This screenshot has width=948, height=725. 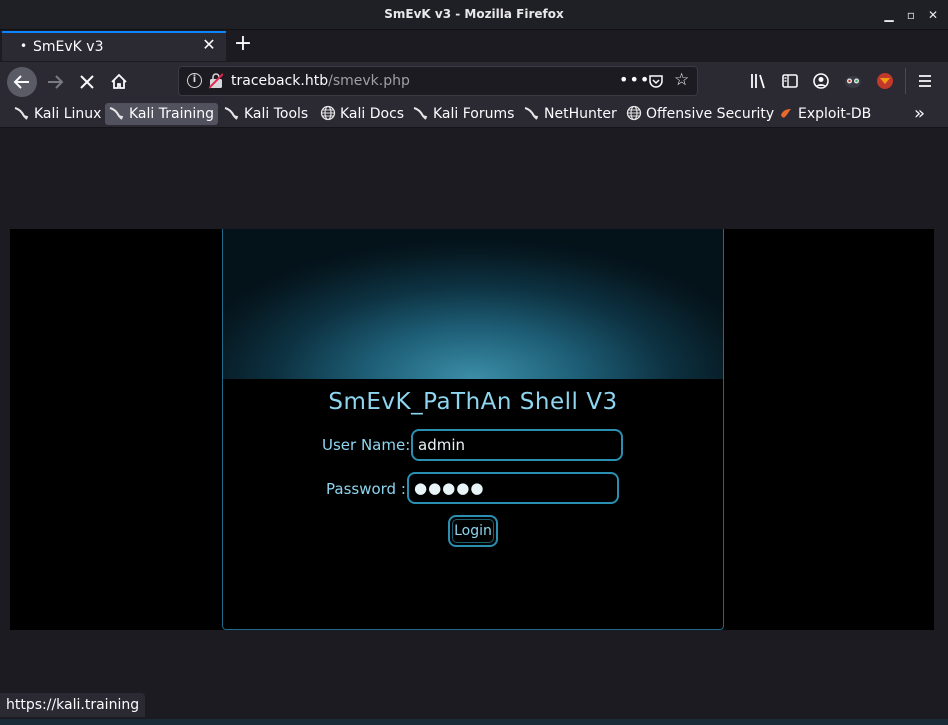 I want to click on maximize-icon: ▫, so click(x=911, y=15).